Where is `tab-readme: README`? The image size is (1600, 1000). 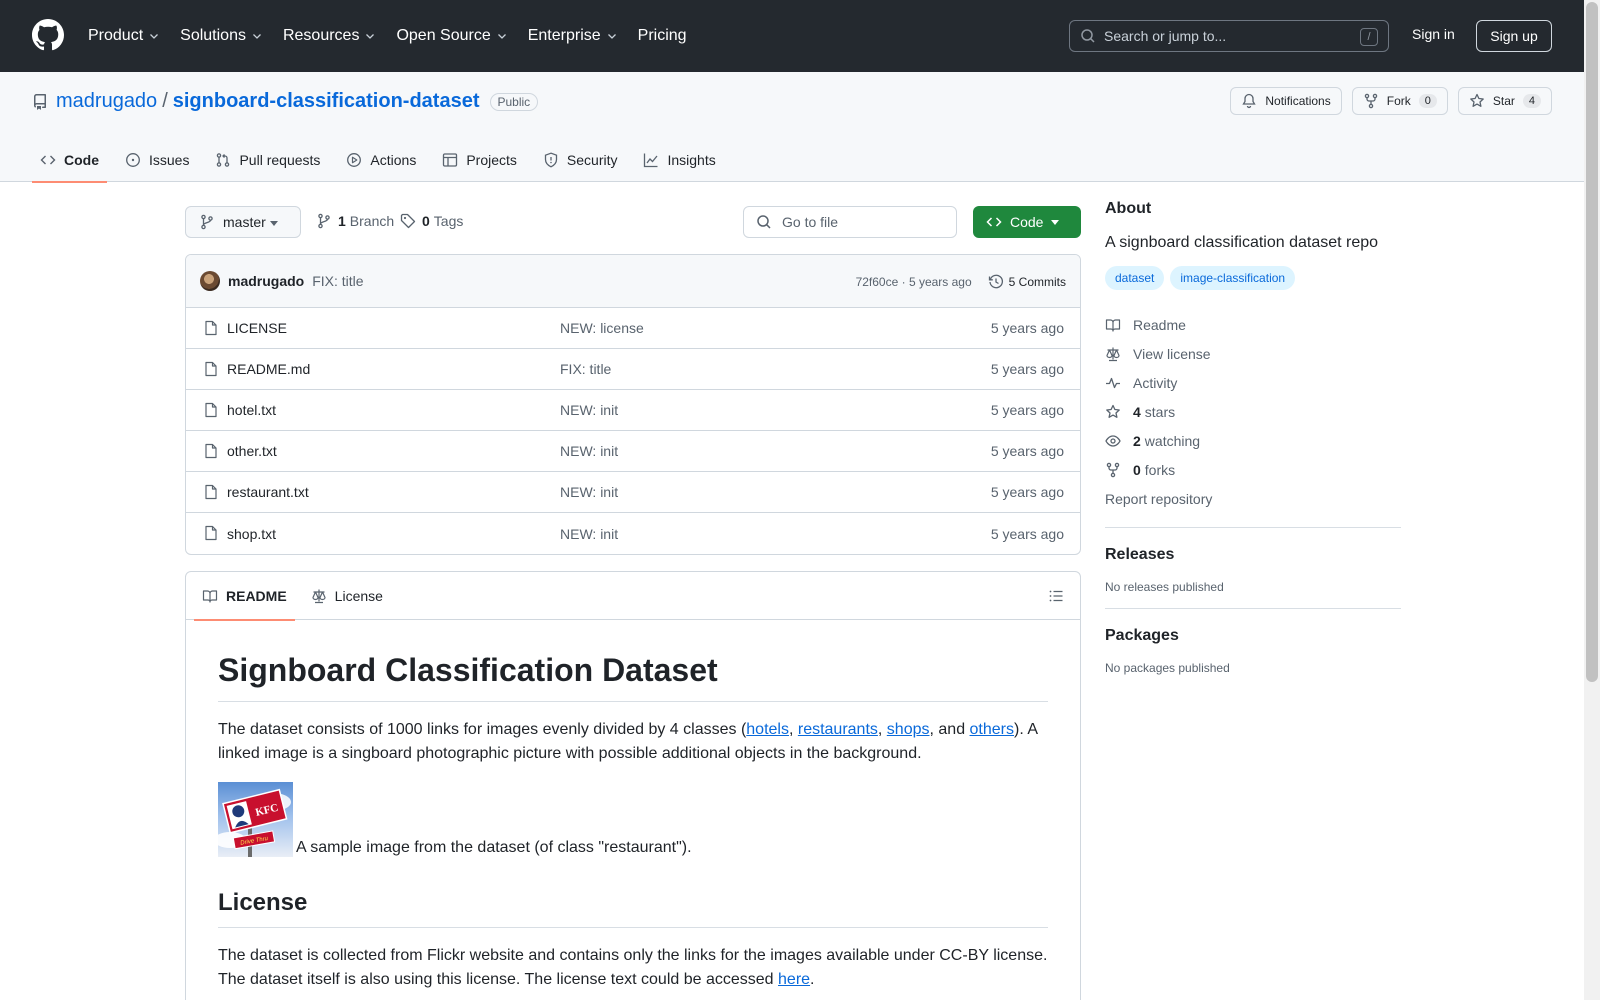 tab-readme: README is located at coordinates (244, 596).